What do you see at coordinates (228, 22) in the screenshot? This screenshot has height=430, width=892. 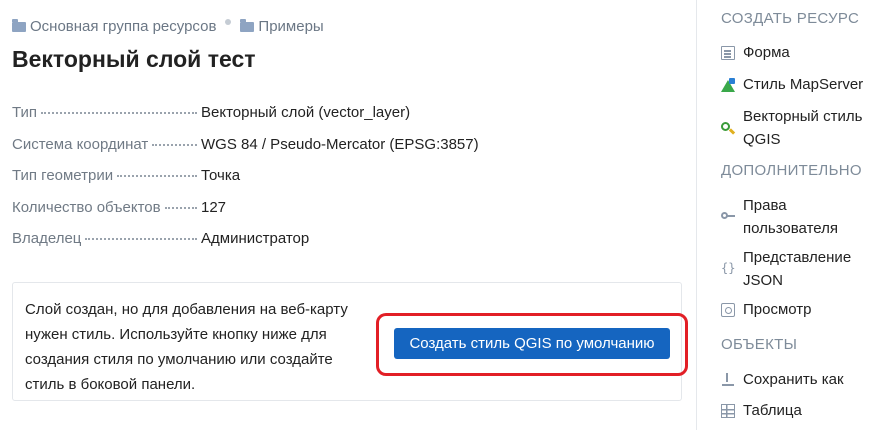 I see `breadcrumb-separator` at bounding box center [228, 22].